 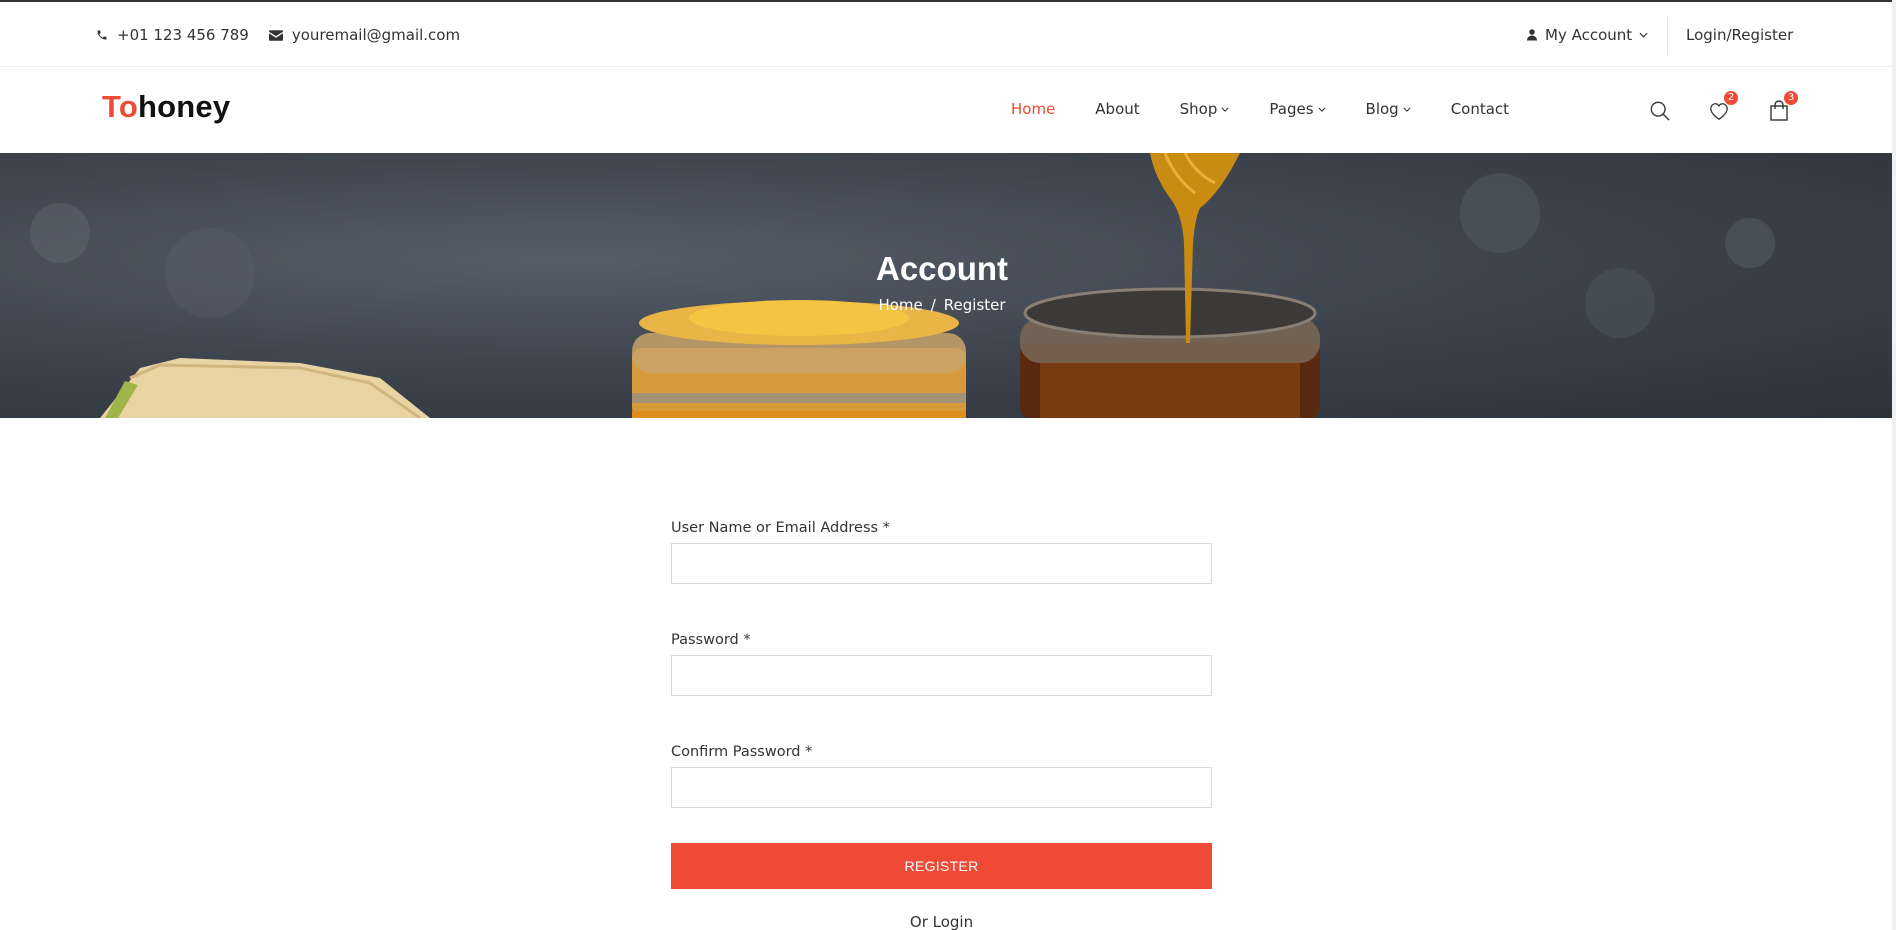 I want to click on email-contact: youremail@gmail.com, so click(x=364, y=35).